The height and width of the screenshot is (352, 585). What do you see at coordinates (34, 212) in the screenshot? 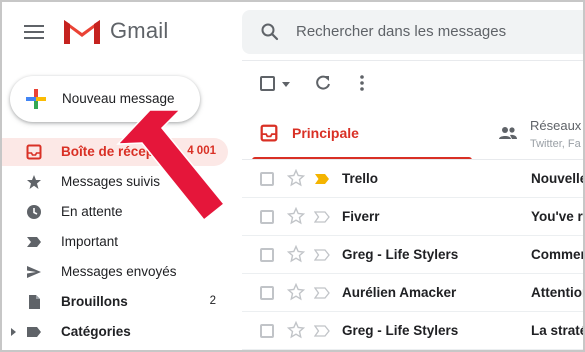
I see `clock-icon` at bounding box center [34, 212].